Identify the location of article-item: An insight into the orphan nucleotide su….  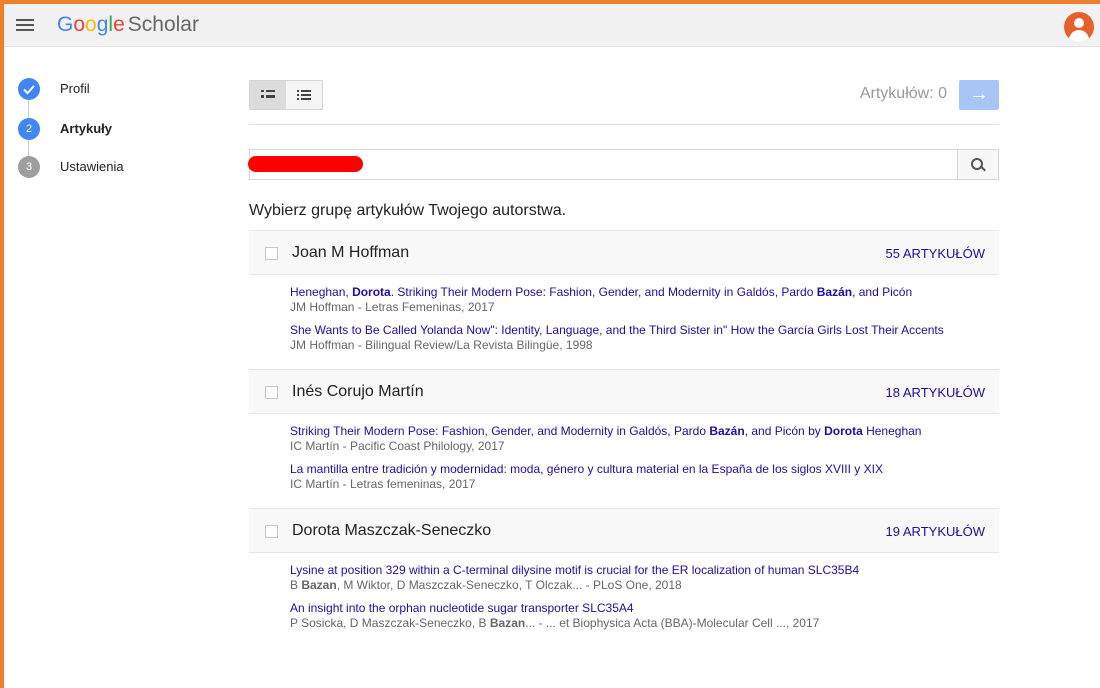
(640, 615).